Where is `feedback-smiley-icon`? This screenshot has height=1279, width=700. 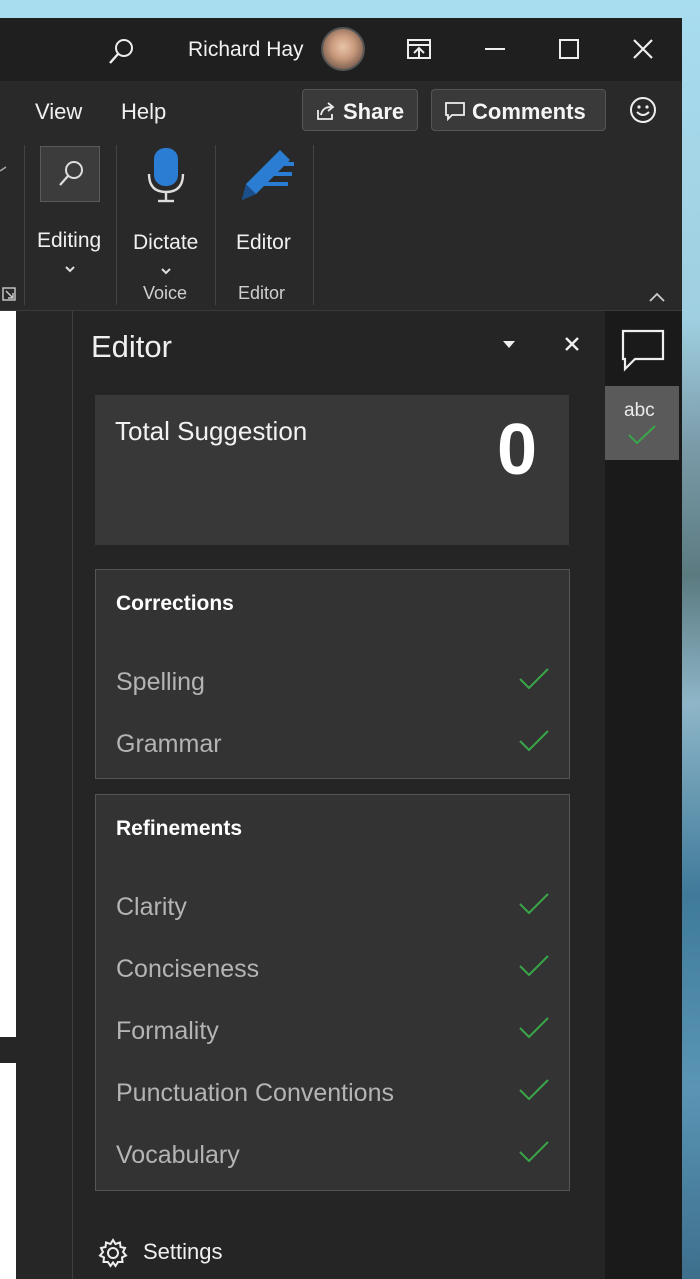
feedback-smiley-icon is located at coordinates (643, 110).